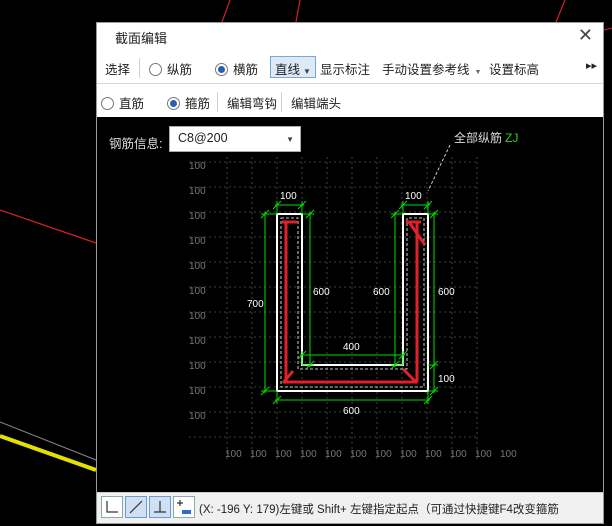  Describe the element at coordinates (246, 70) in the screenshot. I see `transverse-label: 横筋` at that location.